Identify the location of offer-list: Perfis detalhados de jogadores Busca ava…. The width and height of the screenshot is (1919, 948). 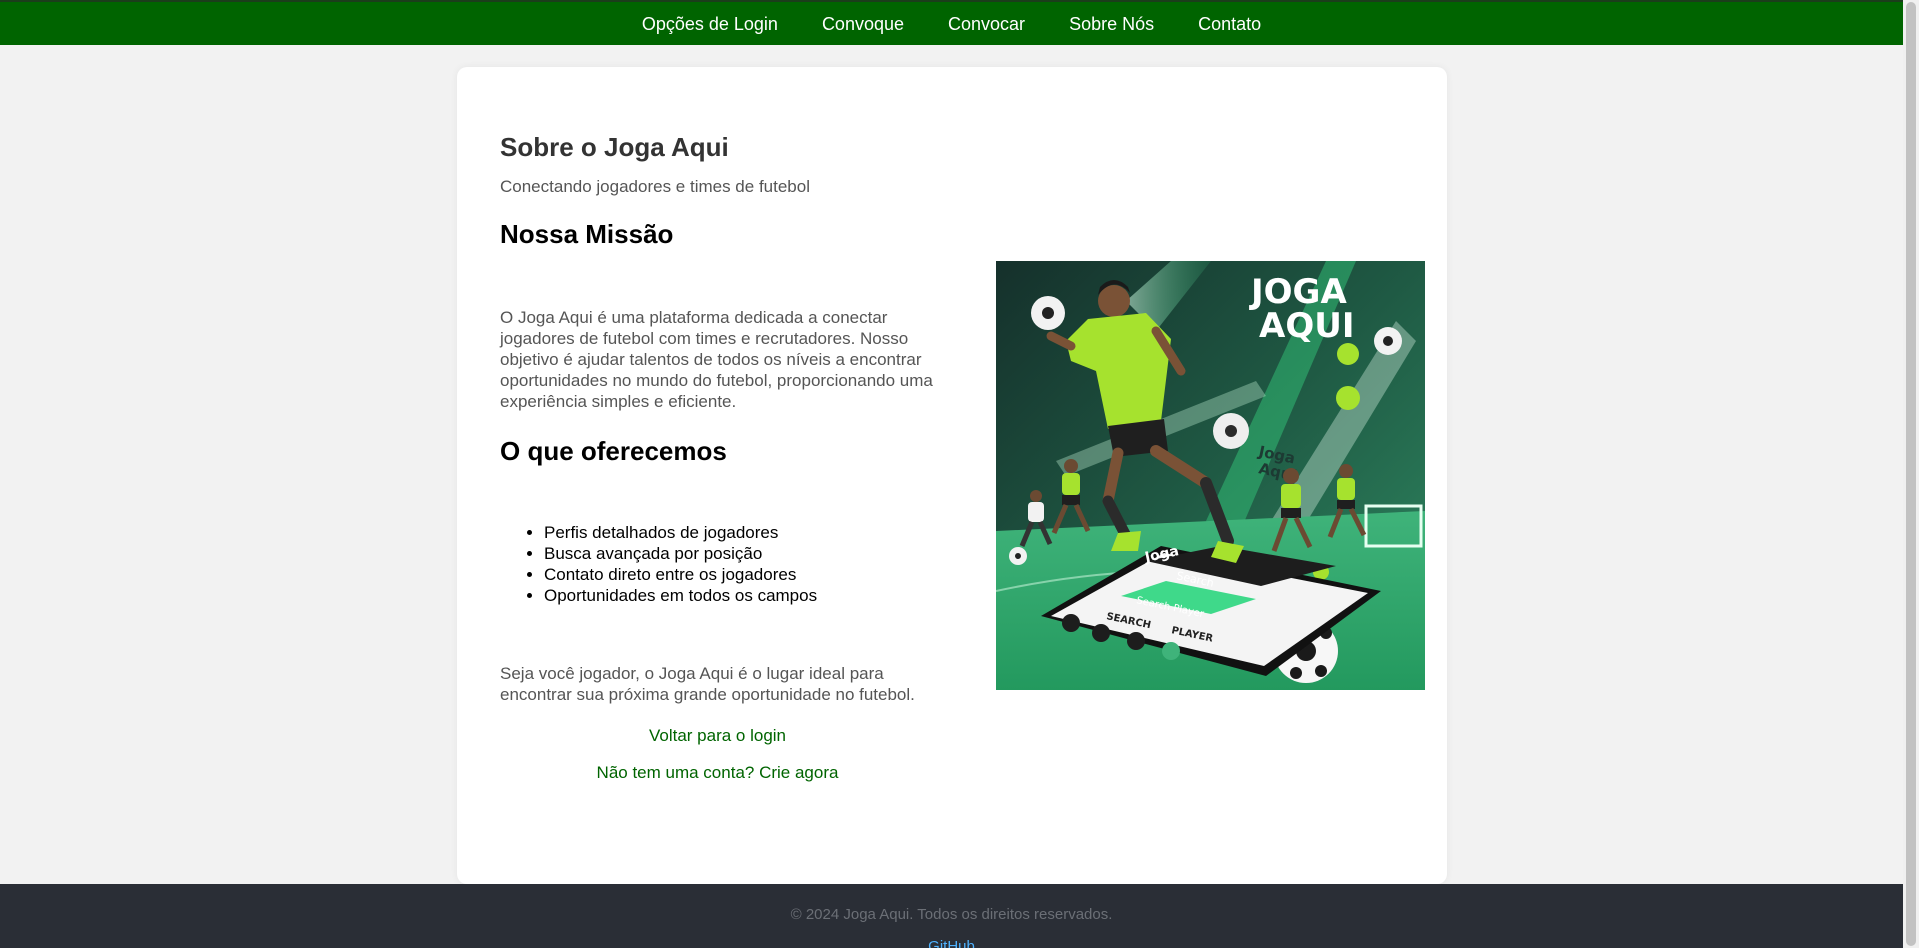
(717, 564).